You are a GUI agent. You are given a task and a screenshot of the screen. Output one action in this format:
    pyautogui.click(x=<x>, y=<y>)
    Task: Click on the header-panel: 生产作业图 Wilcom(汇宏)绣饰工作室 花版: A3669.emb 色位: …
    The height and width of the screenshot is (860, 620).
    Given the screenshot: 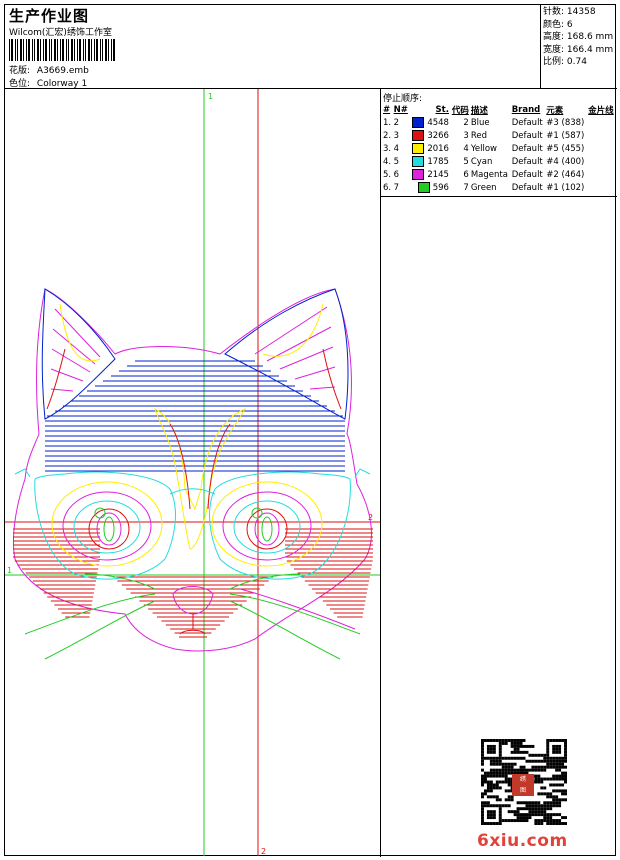 What is the action you would take?
    pyautogui.click(x=273, y=47)
    